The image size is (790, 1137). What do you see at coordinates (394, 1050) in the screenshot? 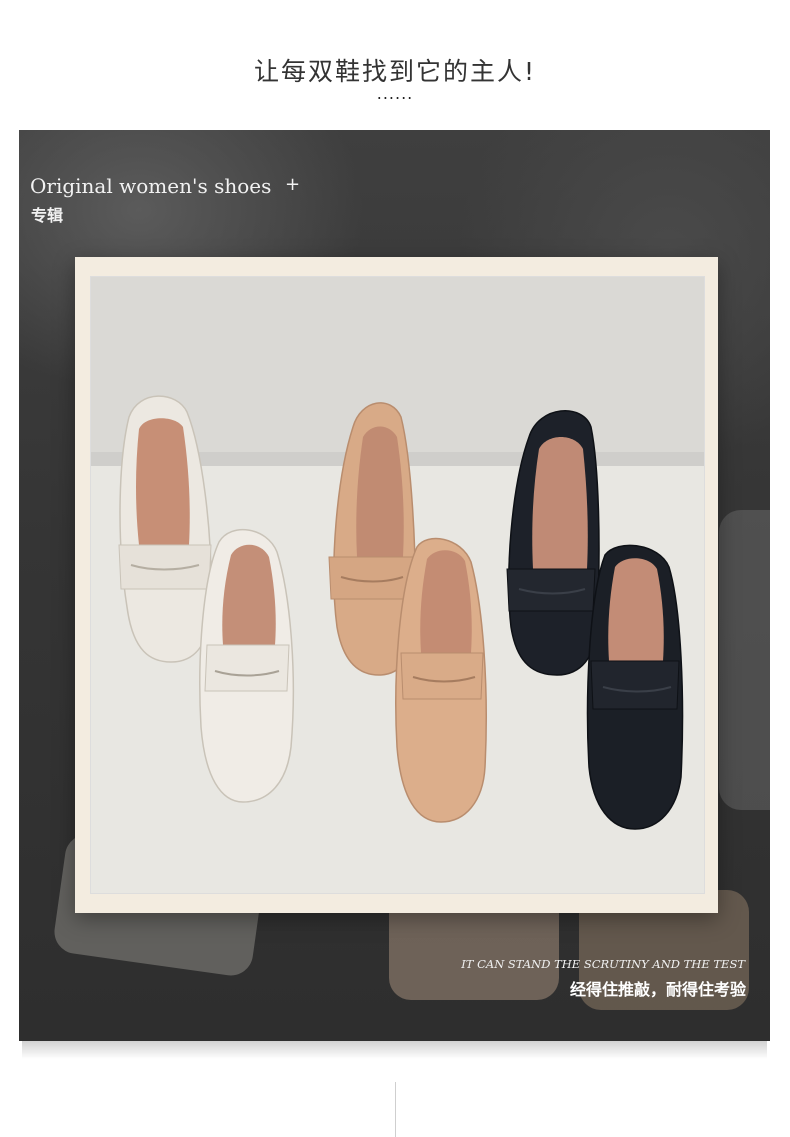
I see `banner-shadow` at bounding box center [394, 1050].